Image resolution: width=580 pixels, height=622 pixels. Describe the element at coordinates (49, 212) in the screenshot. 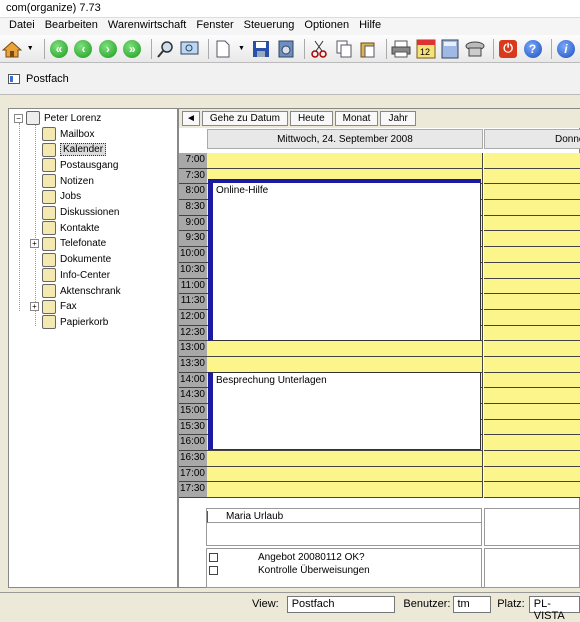

I see `discussions-icon` at that location.